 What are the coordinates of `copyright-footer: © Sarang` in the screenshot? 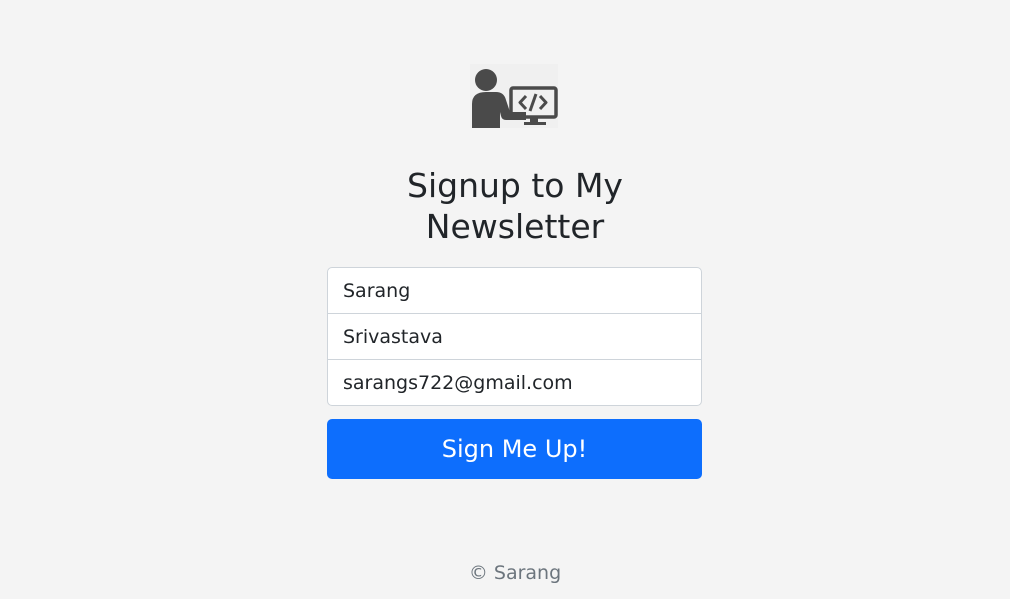 It's located at (515, 573).